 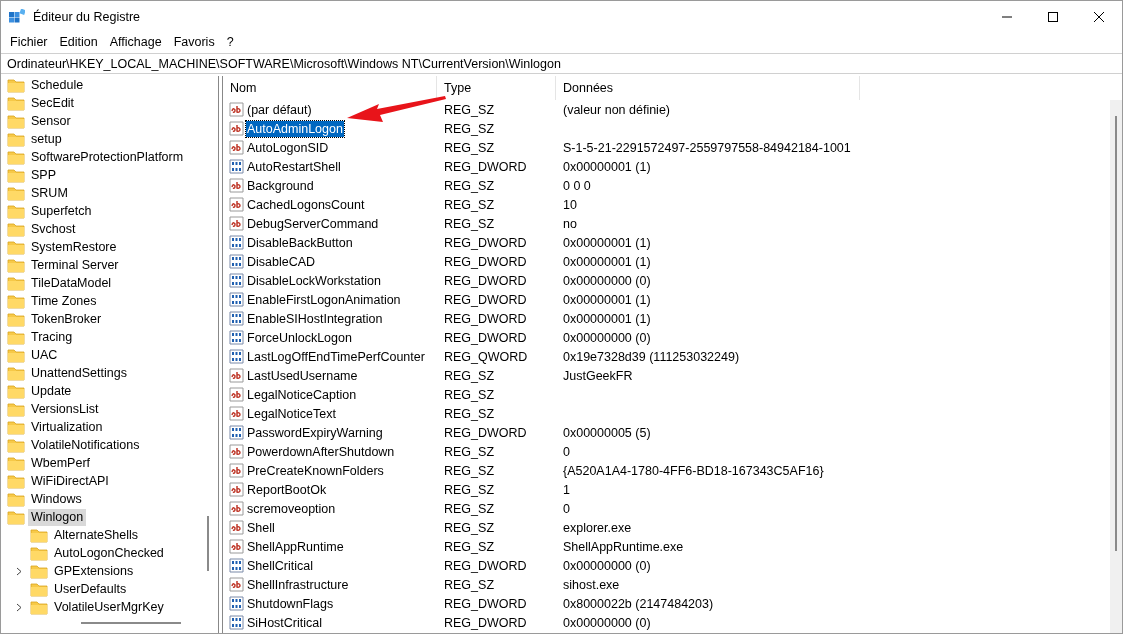 I want to click on tree-item: SecEdit, so click(x=53, y=103).